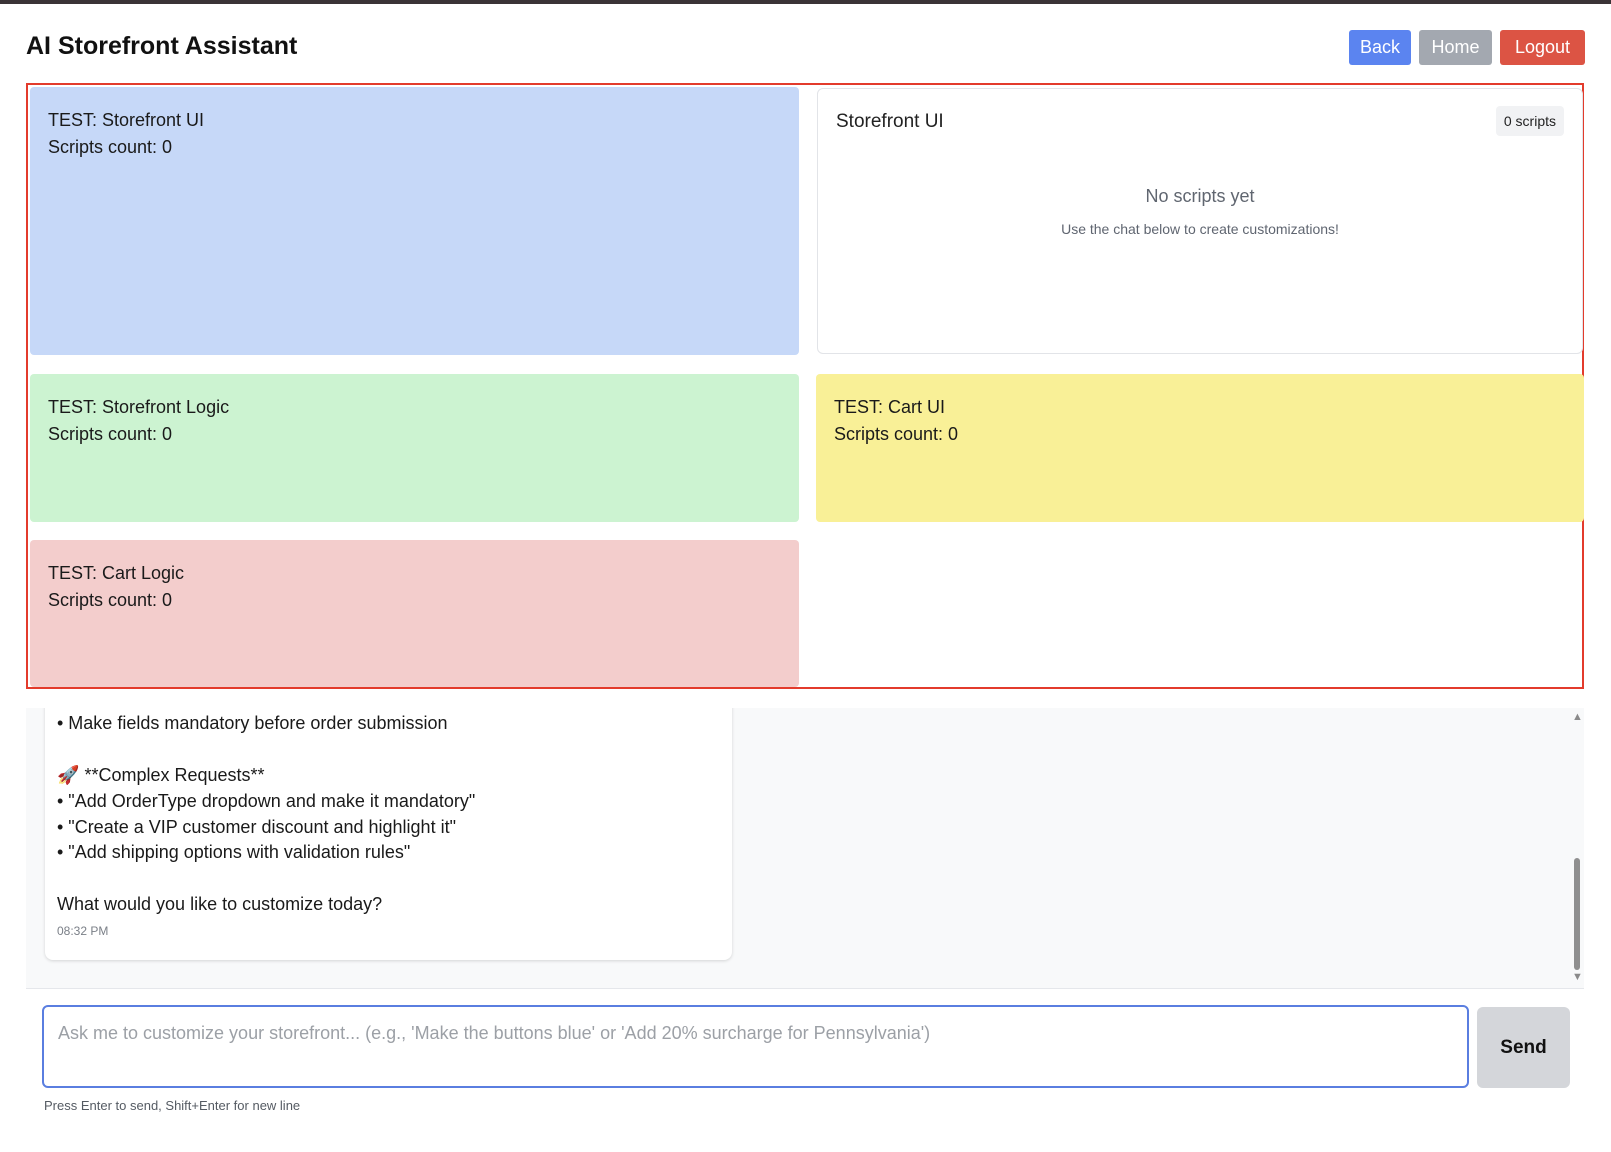  I want to click on message-line: What would you like to customize today?, so click(220, 904).